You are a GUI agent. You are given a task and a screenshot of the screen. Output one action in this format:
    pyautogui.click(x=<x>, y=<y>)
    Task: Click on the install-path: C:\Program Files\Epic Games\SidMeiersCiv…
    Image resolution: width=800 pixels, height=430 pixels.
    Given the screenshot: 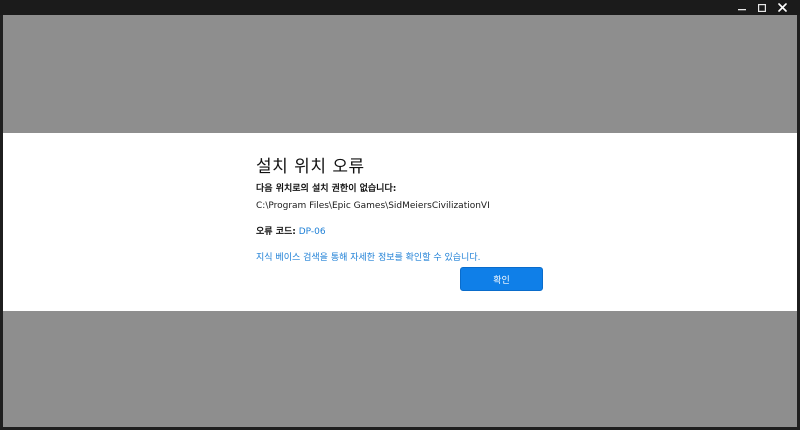 What is the action you would take?
    pyautogui.click(x=373, y=206)
    